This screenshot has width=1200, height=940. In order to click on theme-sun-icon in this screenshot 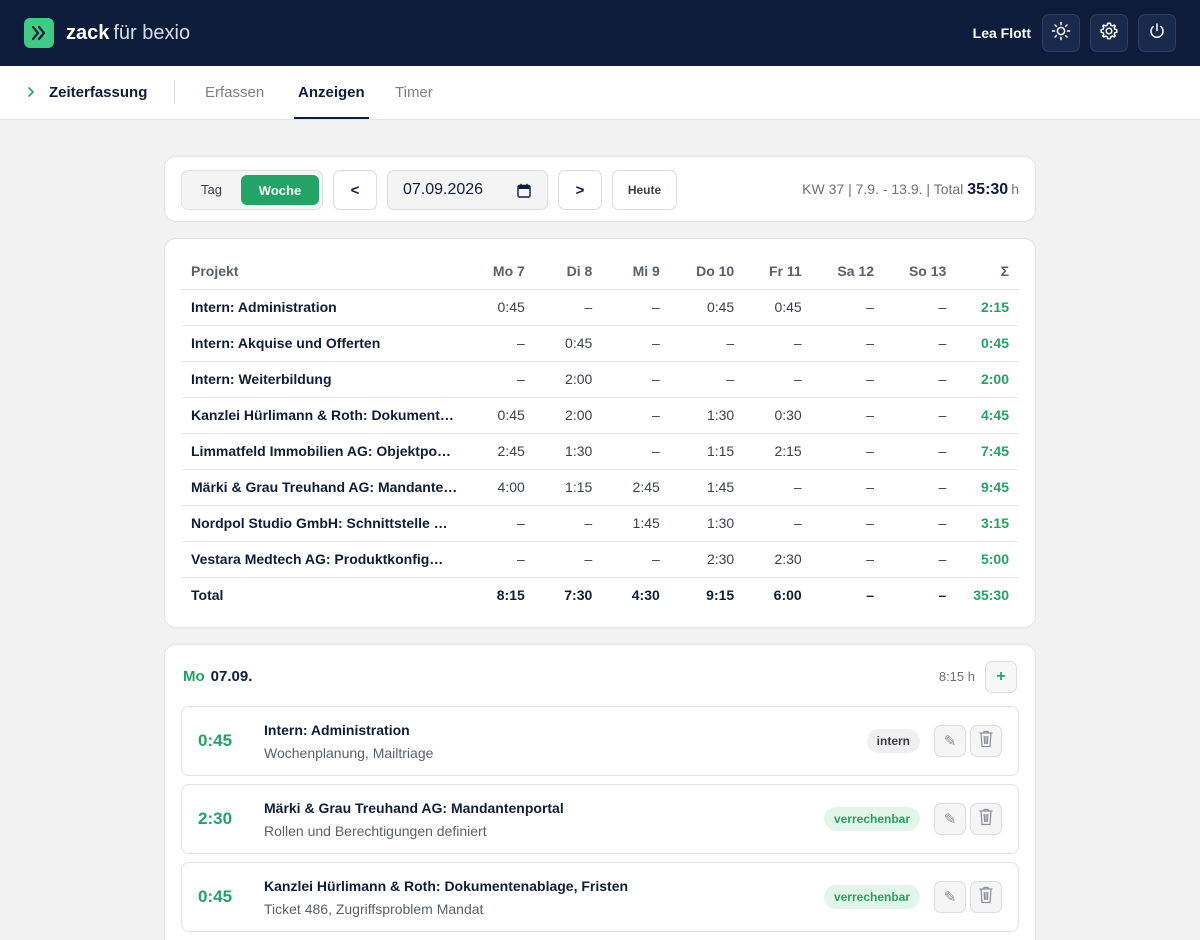, I will do `click(1061, 33)`.